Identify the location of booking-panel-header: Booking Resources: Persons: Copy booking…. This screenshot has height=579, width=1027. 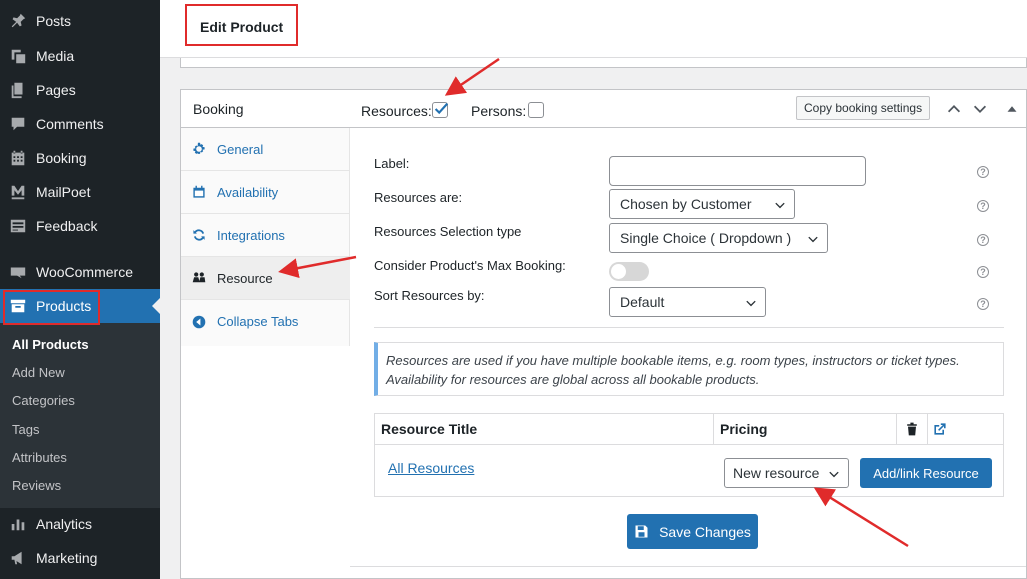
(603, 109).